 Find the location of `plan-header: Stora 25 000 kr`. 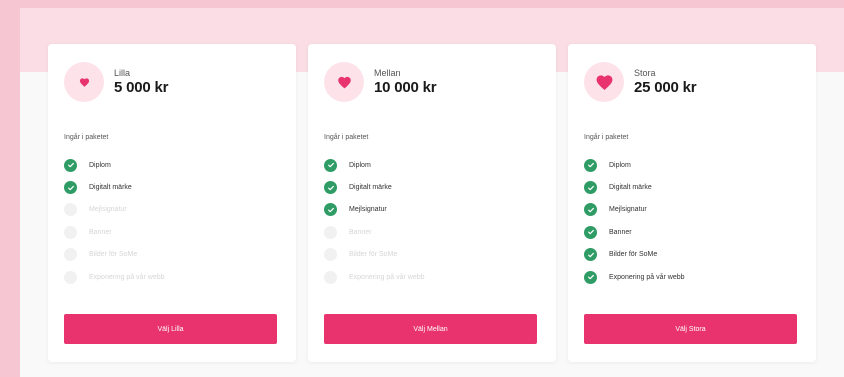

plan-header: Stora 25 000 kr is located at coordinates (640, 82).